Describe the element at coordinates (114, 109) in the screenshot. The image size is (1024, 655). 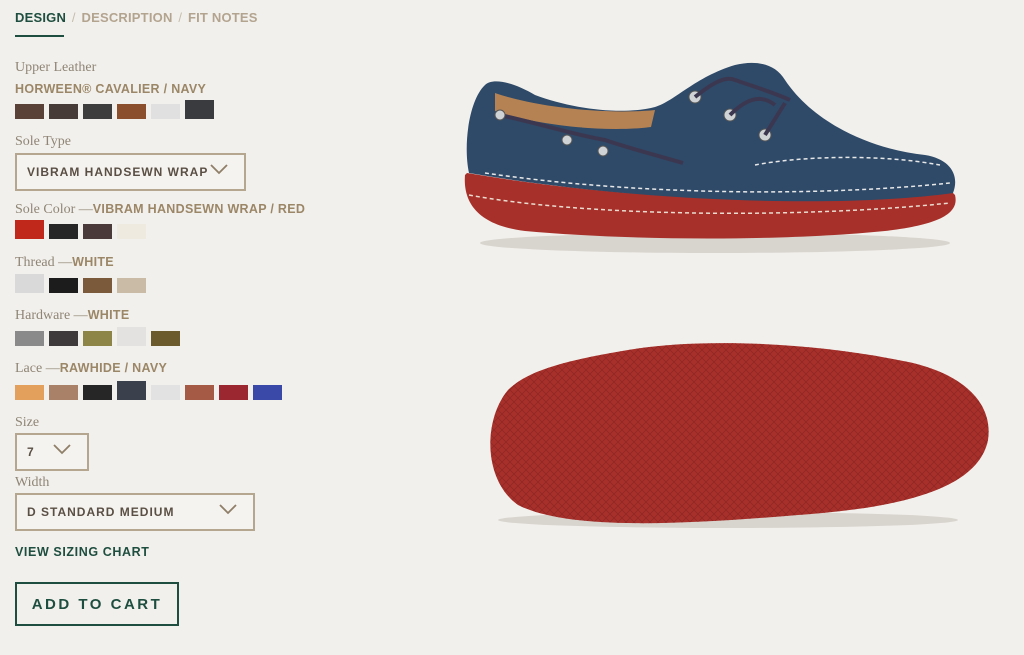
I see `upper-leather-swatches` at that location.